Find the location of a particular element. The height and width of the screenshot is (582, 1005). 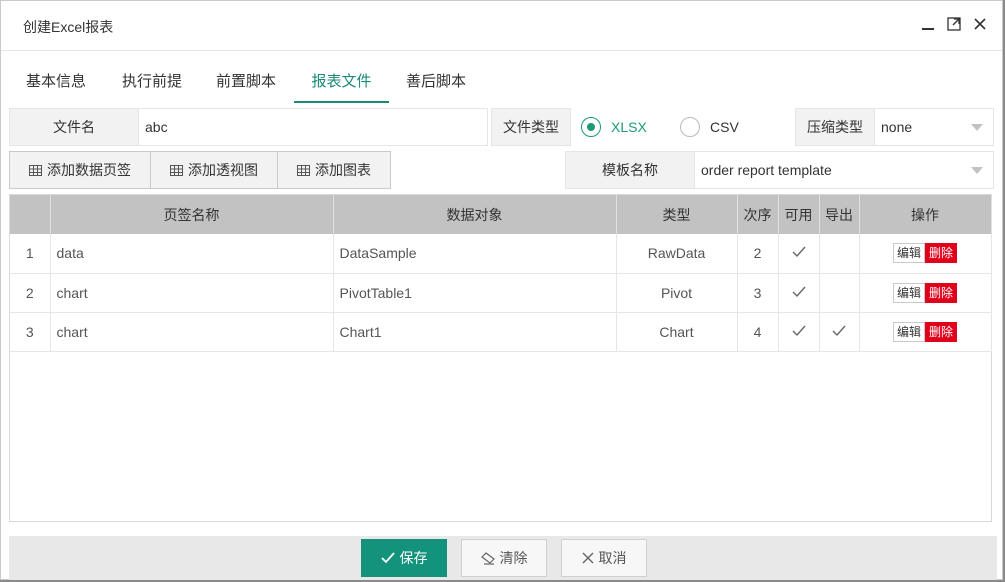

radio-csv: CSV is located at coordinates (709, 127).